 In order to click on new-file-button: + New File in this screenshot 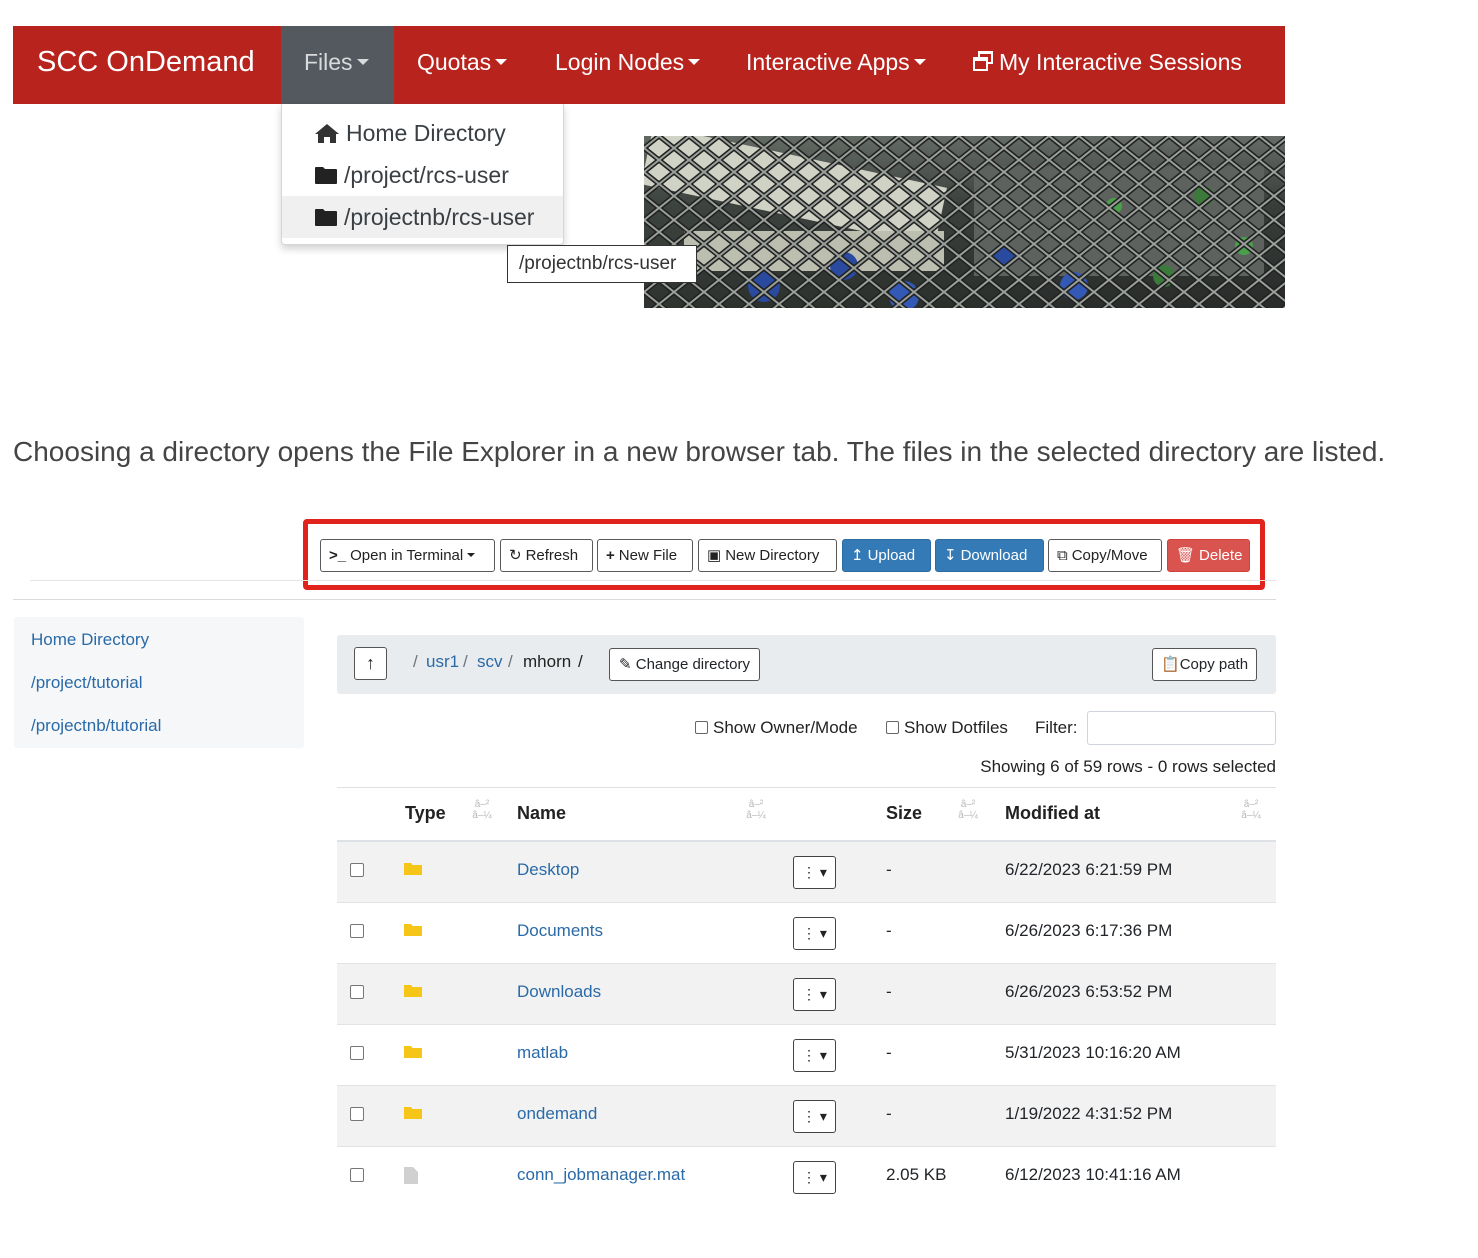, I will do `click(645, 555)`.